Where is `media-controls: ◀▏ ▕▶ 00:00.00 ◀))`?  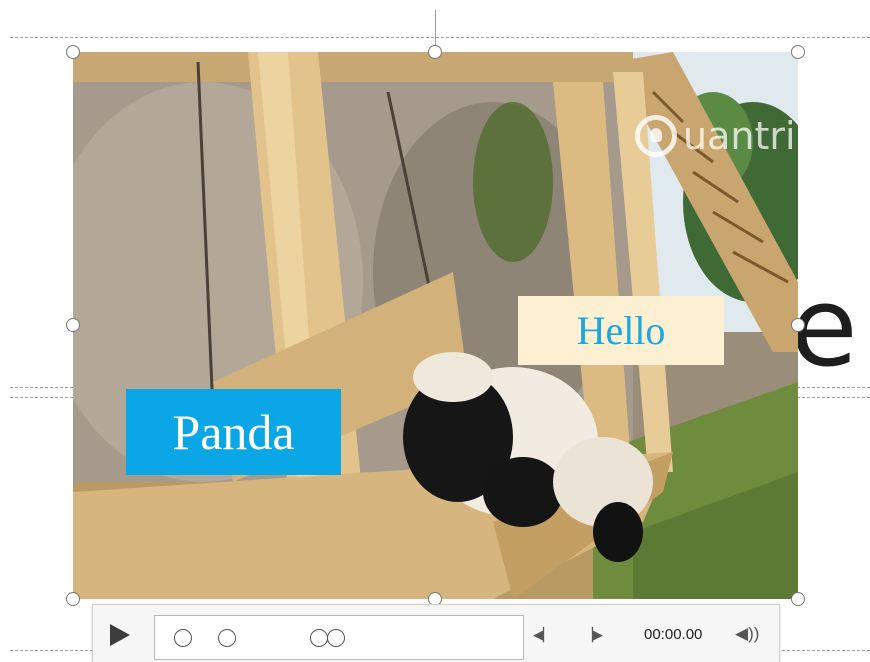 media-controls: ◀▏ ▕▶ 00:00.00 ◀)) is located at coordinates (436, 633).